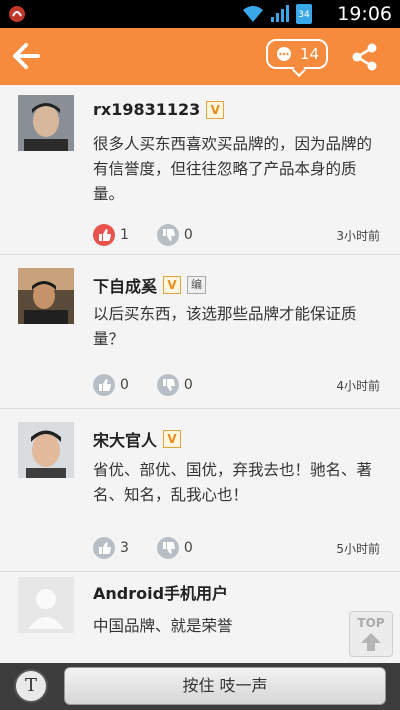 This screenshot has width=400, height=710. I want to click on like-button: 1, so click(111, 235).